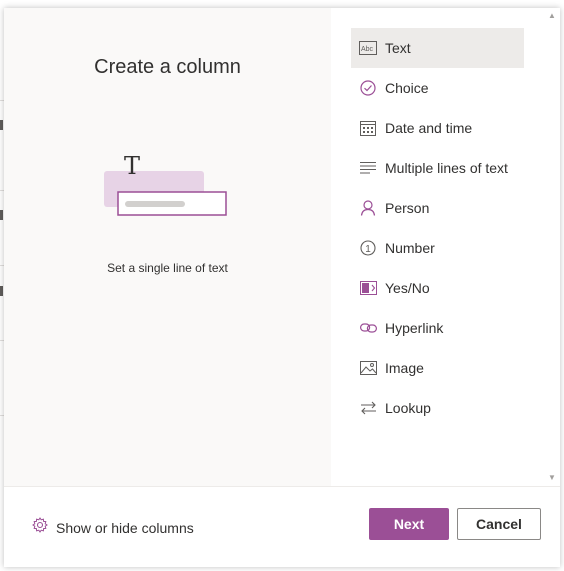  I want to click on person-icon, so click(368, 208).